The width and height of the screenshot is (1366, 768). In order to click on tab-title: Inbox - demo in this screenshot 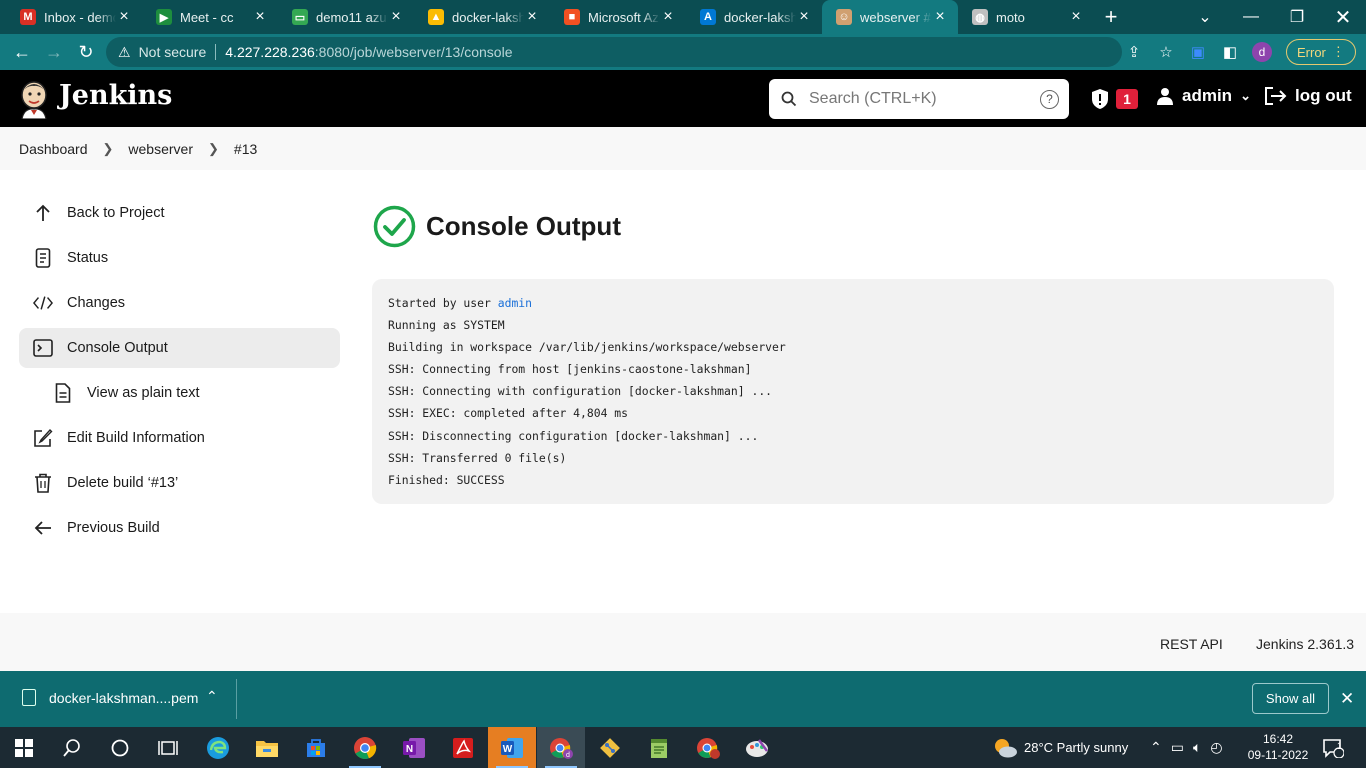, I will do `click(80, 17)`.